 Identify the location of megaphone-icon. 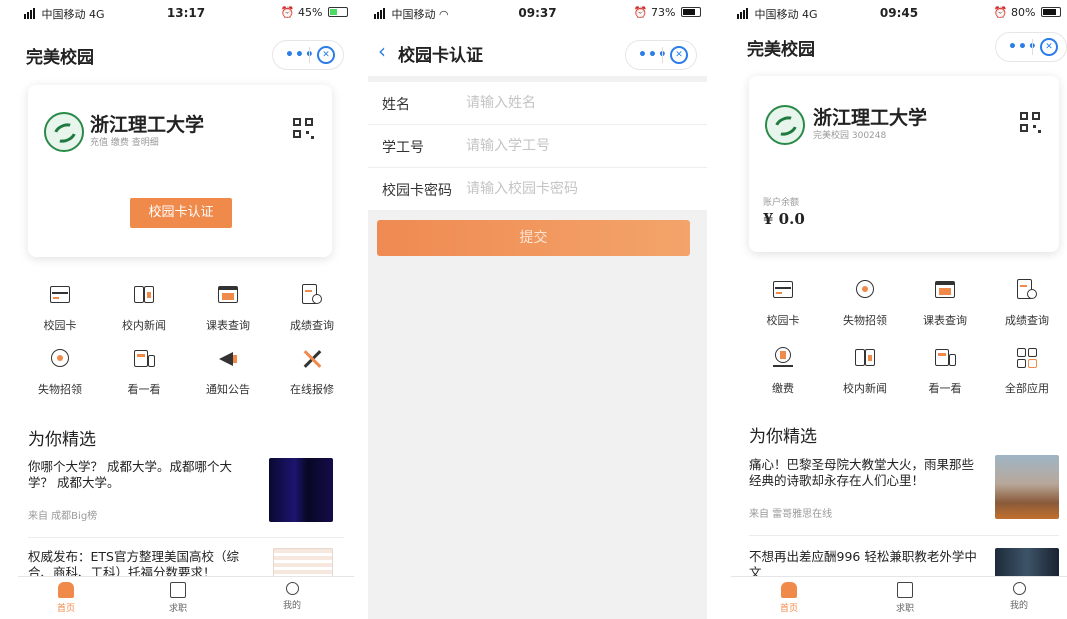
(228, 359).